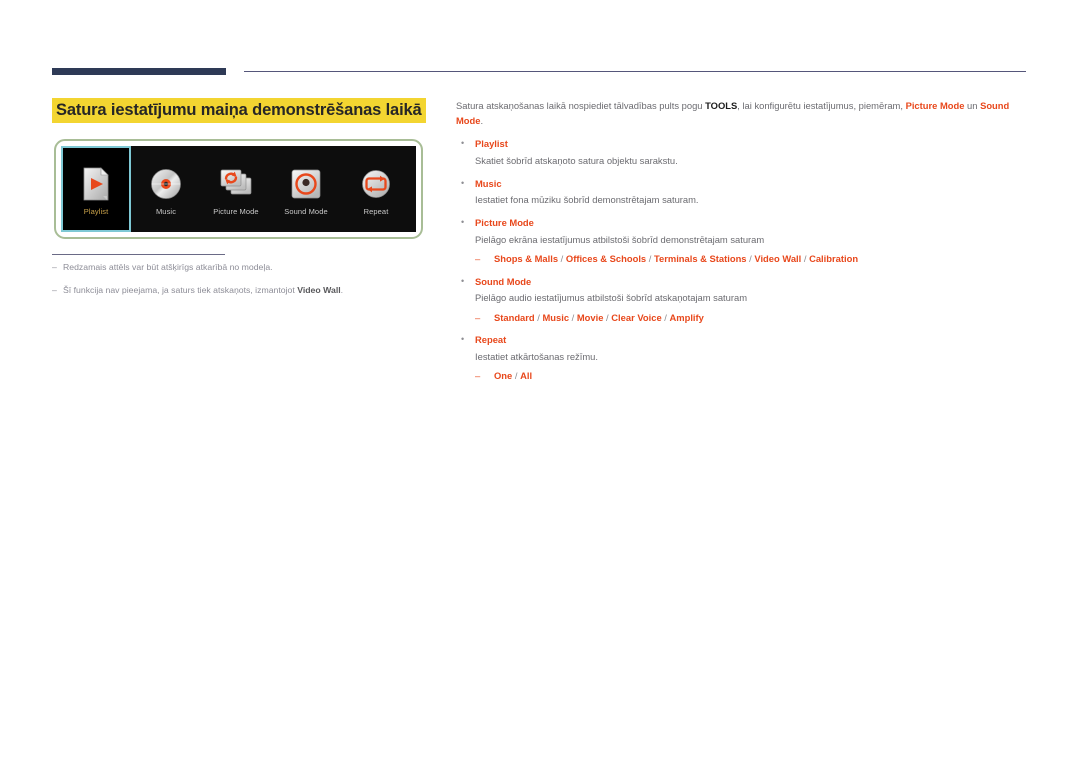 The width and height of the screenshot is (1080, 763). Describe the element at coordinates (606, 259) in the screenshot. I see `option-value: Offices & Schools` at that location.